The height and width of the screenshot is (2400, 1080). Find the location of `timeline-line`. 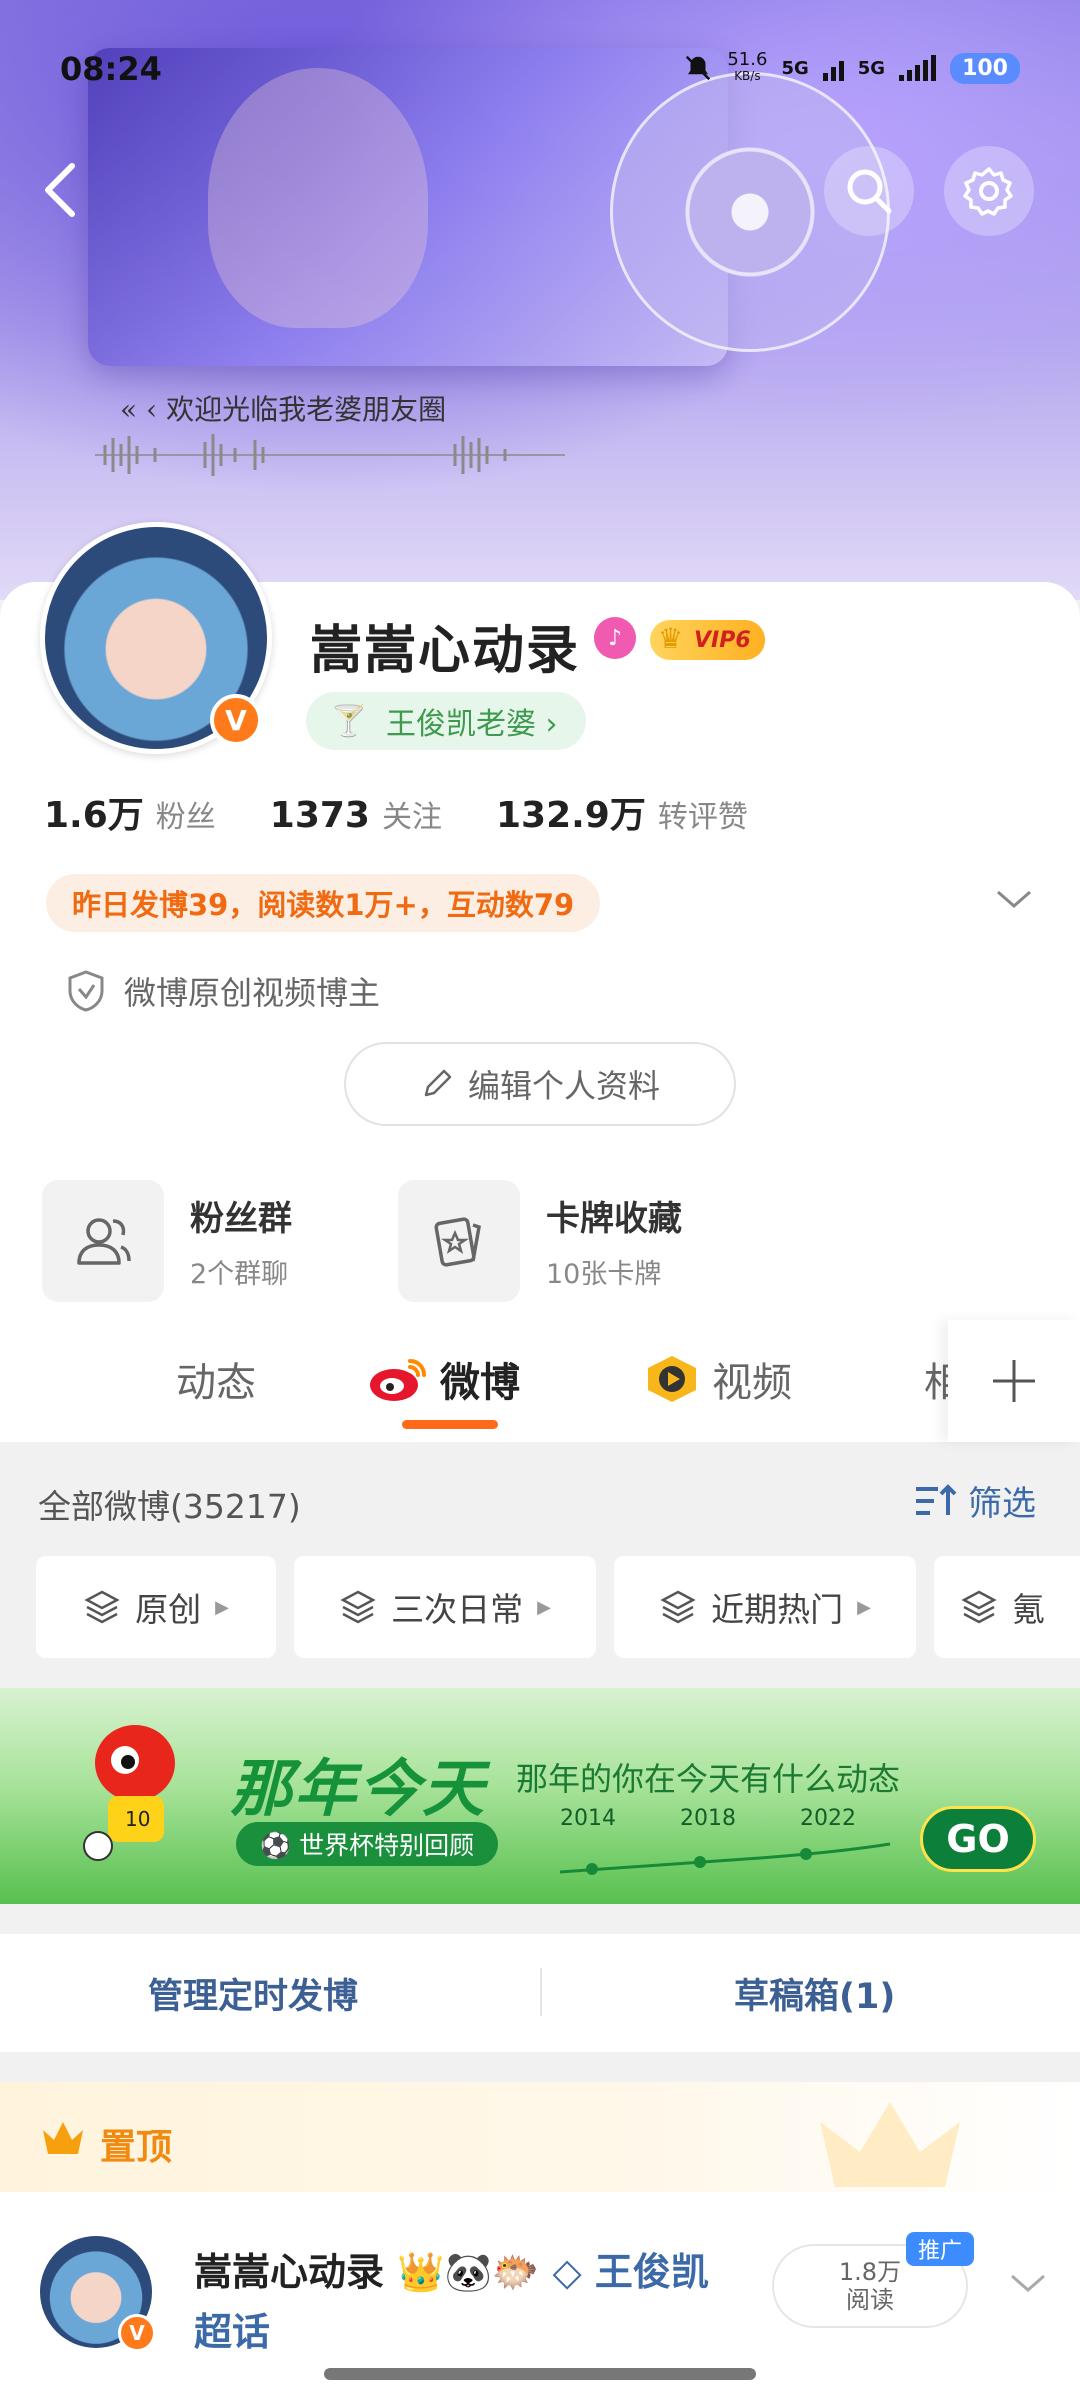

timeline-line is located at coordinates (725, 1858).